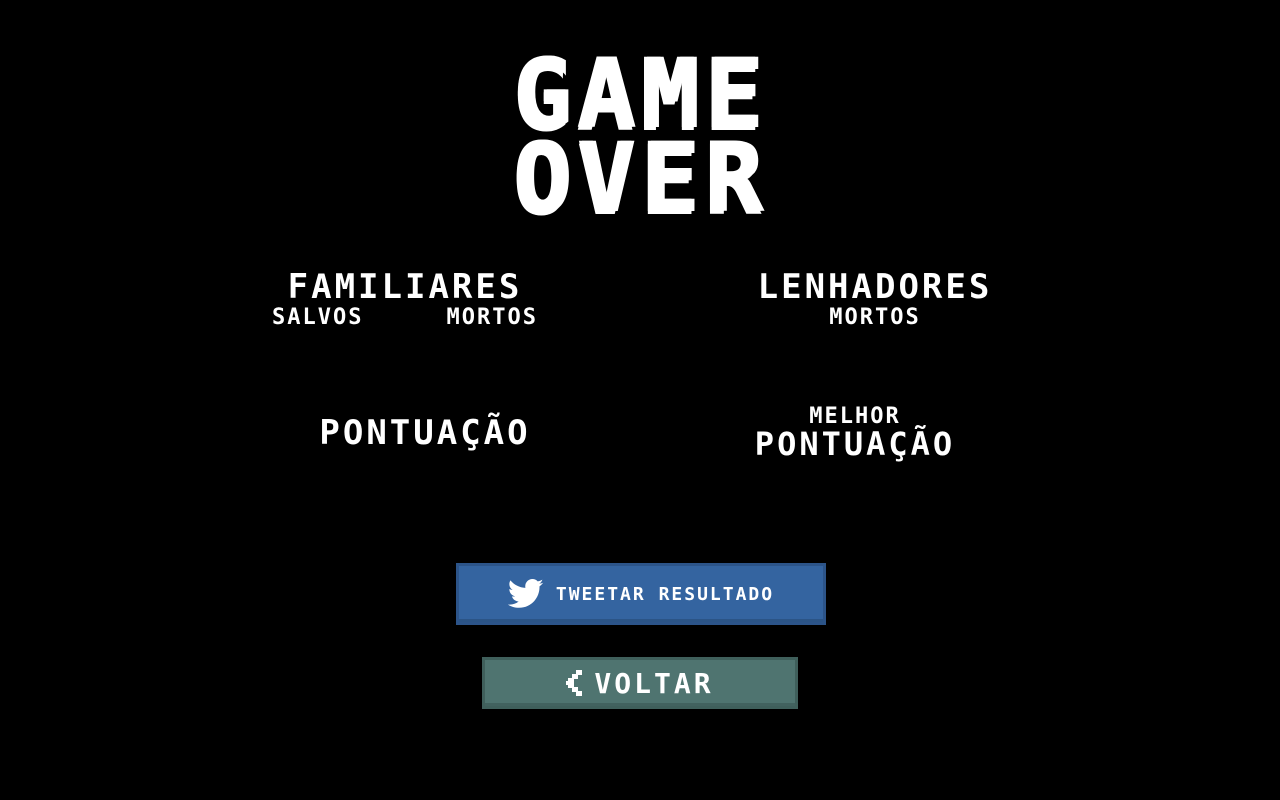 Image resolution: width=1280 pixels, height=800 pixels. Describe the element at coordinates (575, 683) in the screenshot. I see `chevron-left-icon` at that location.